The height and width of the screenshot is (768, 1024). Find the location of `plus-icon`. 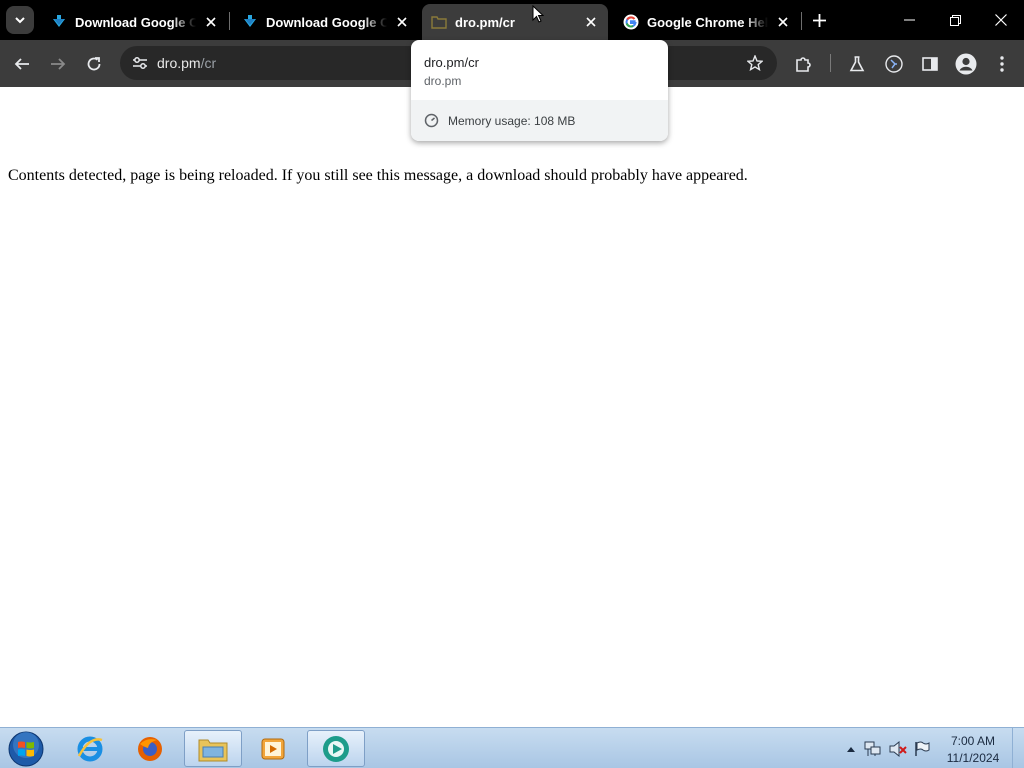

plus-icon is located at coordinates (819, 20).